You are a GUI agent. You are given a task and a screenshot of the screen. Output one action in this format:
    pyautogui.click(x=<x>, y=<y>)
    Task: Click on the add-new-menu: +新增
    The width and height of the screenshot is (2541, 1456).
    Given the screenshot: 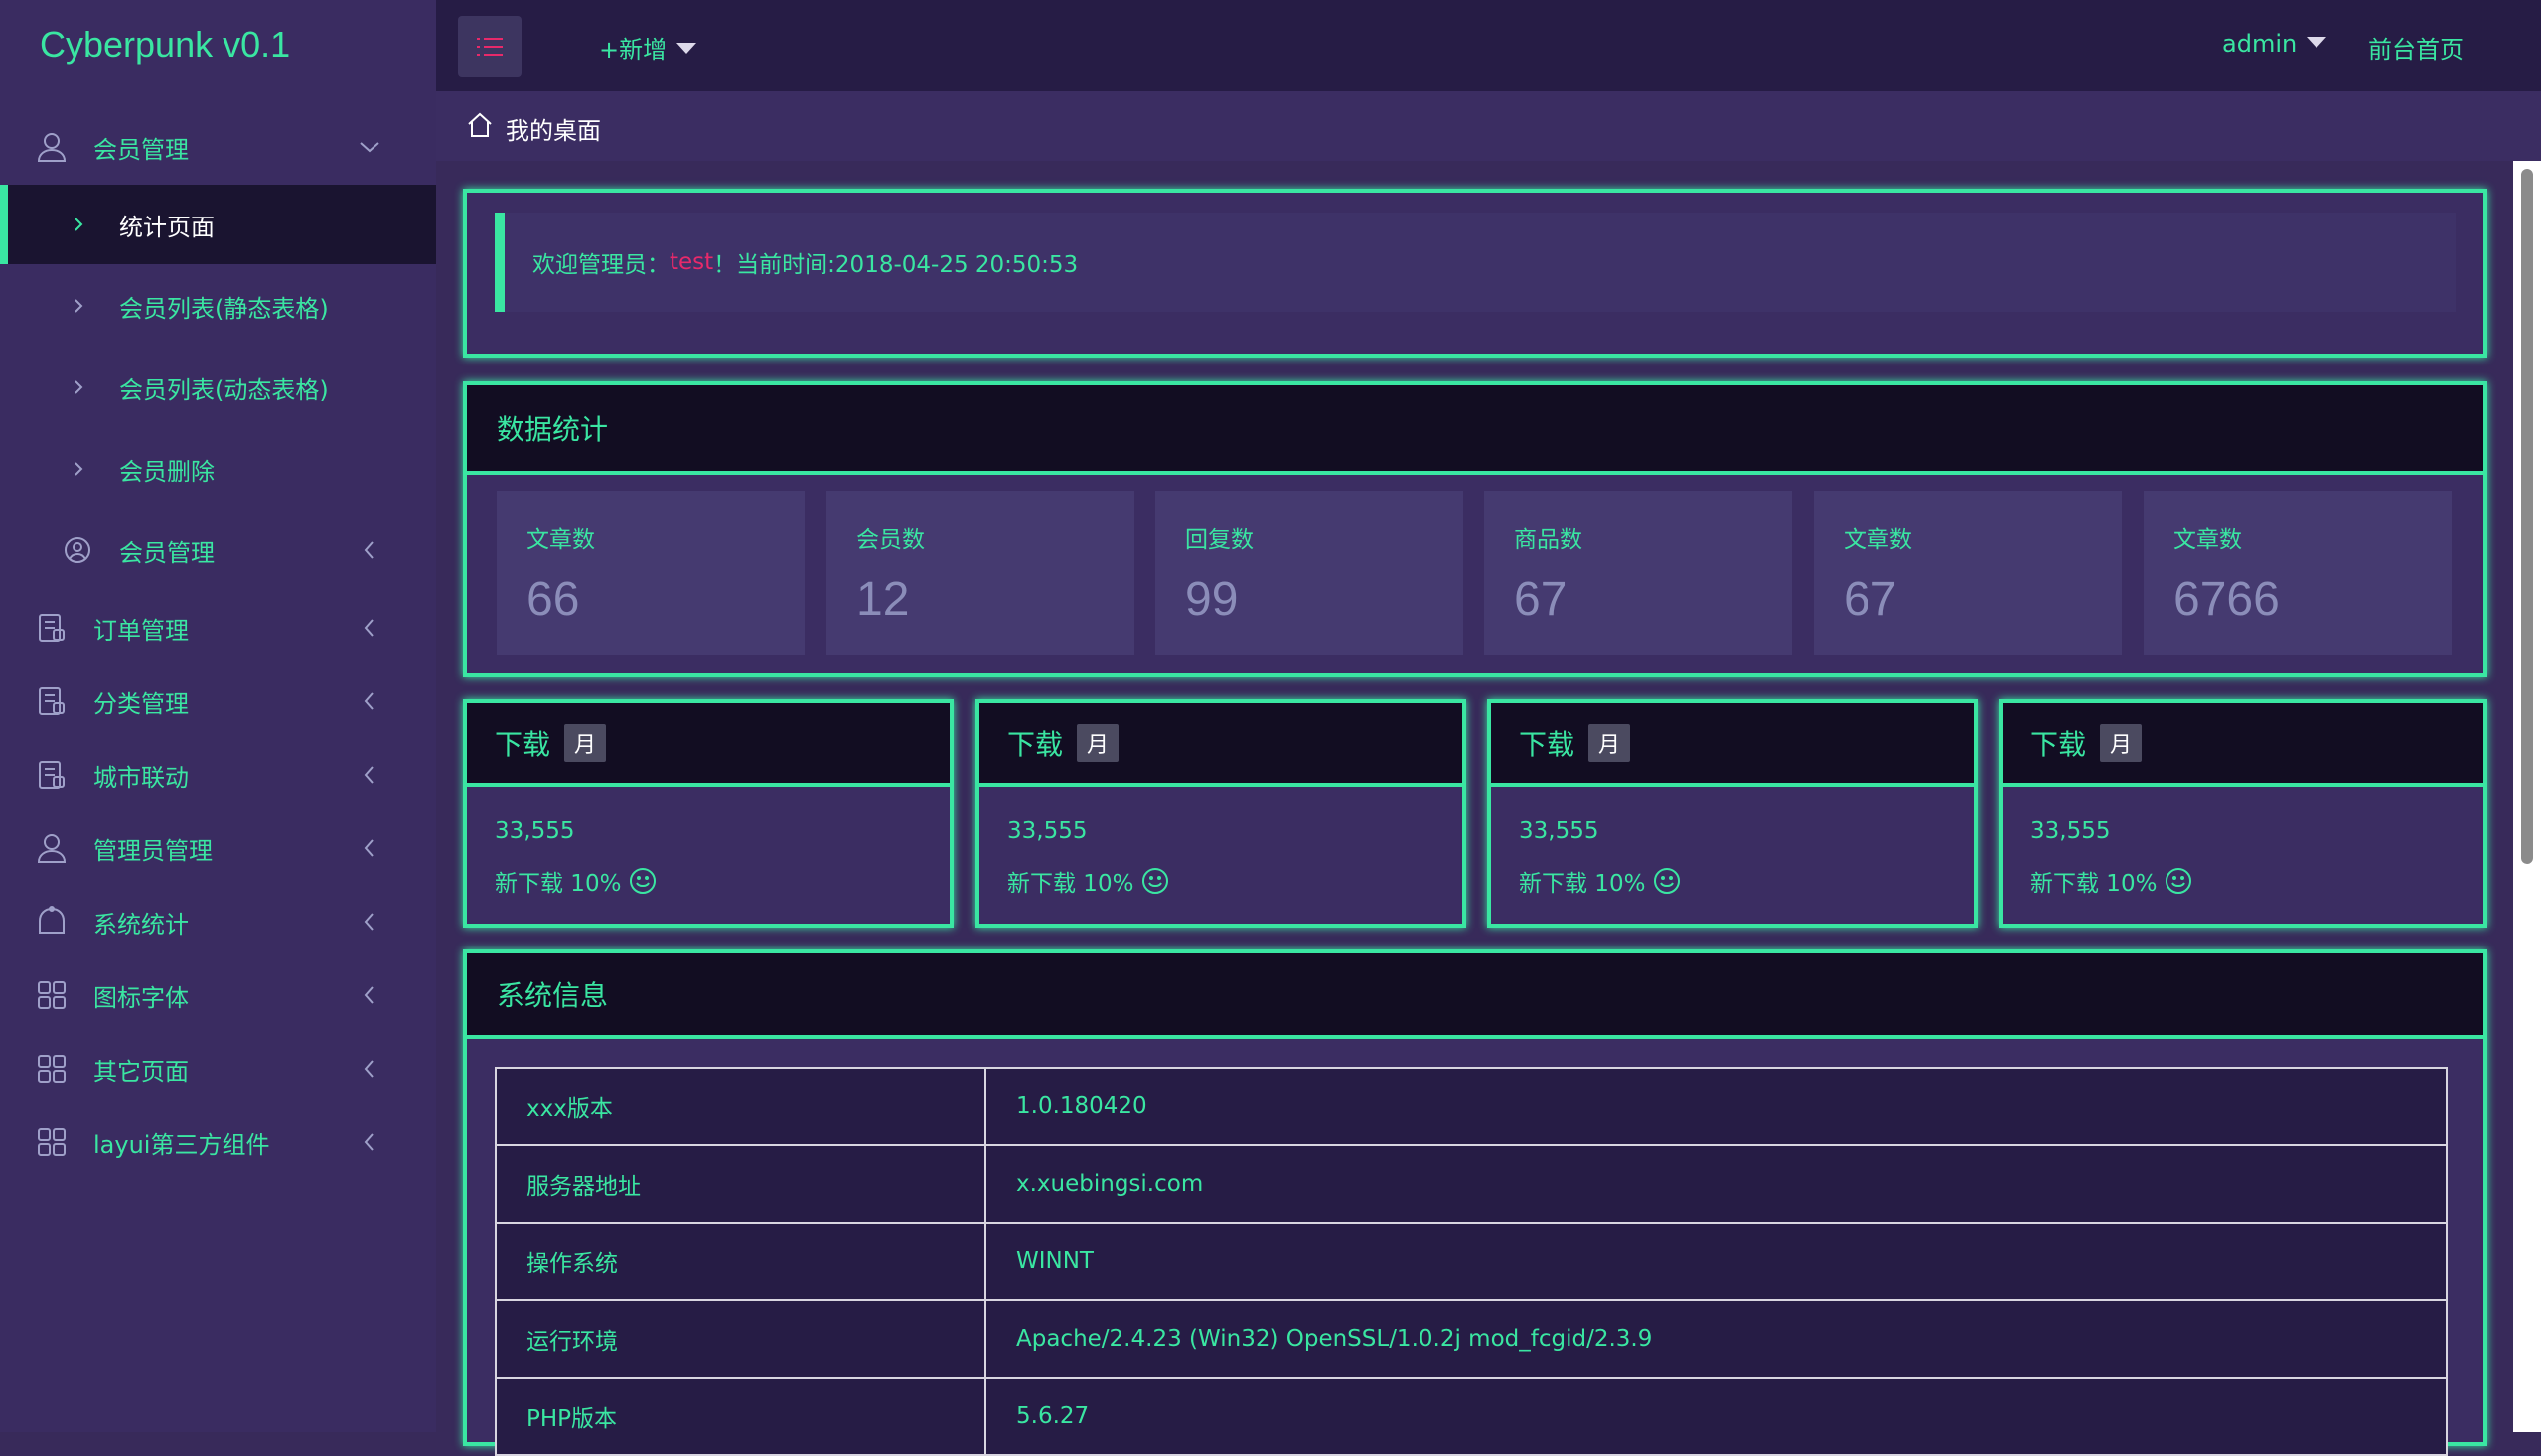 What is the action you would take?
    pyautogui.click(x=648, y=47)
    